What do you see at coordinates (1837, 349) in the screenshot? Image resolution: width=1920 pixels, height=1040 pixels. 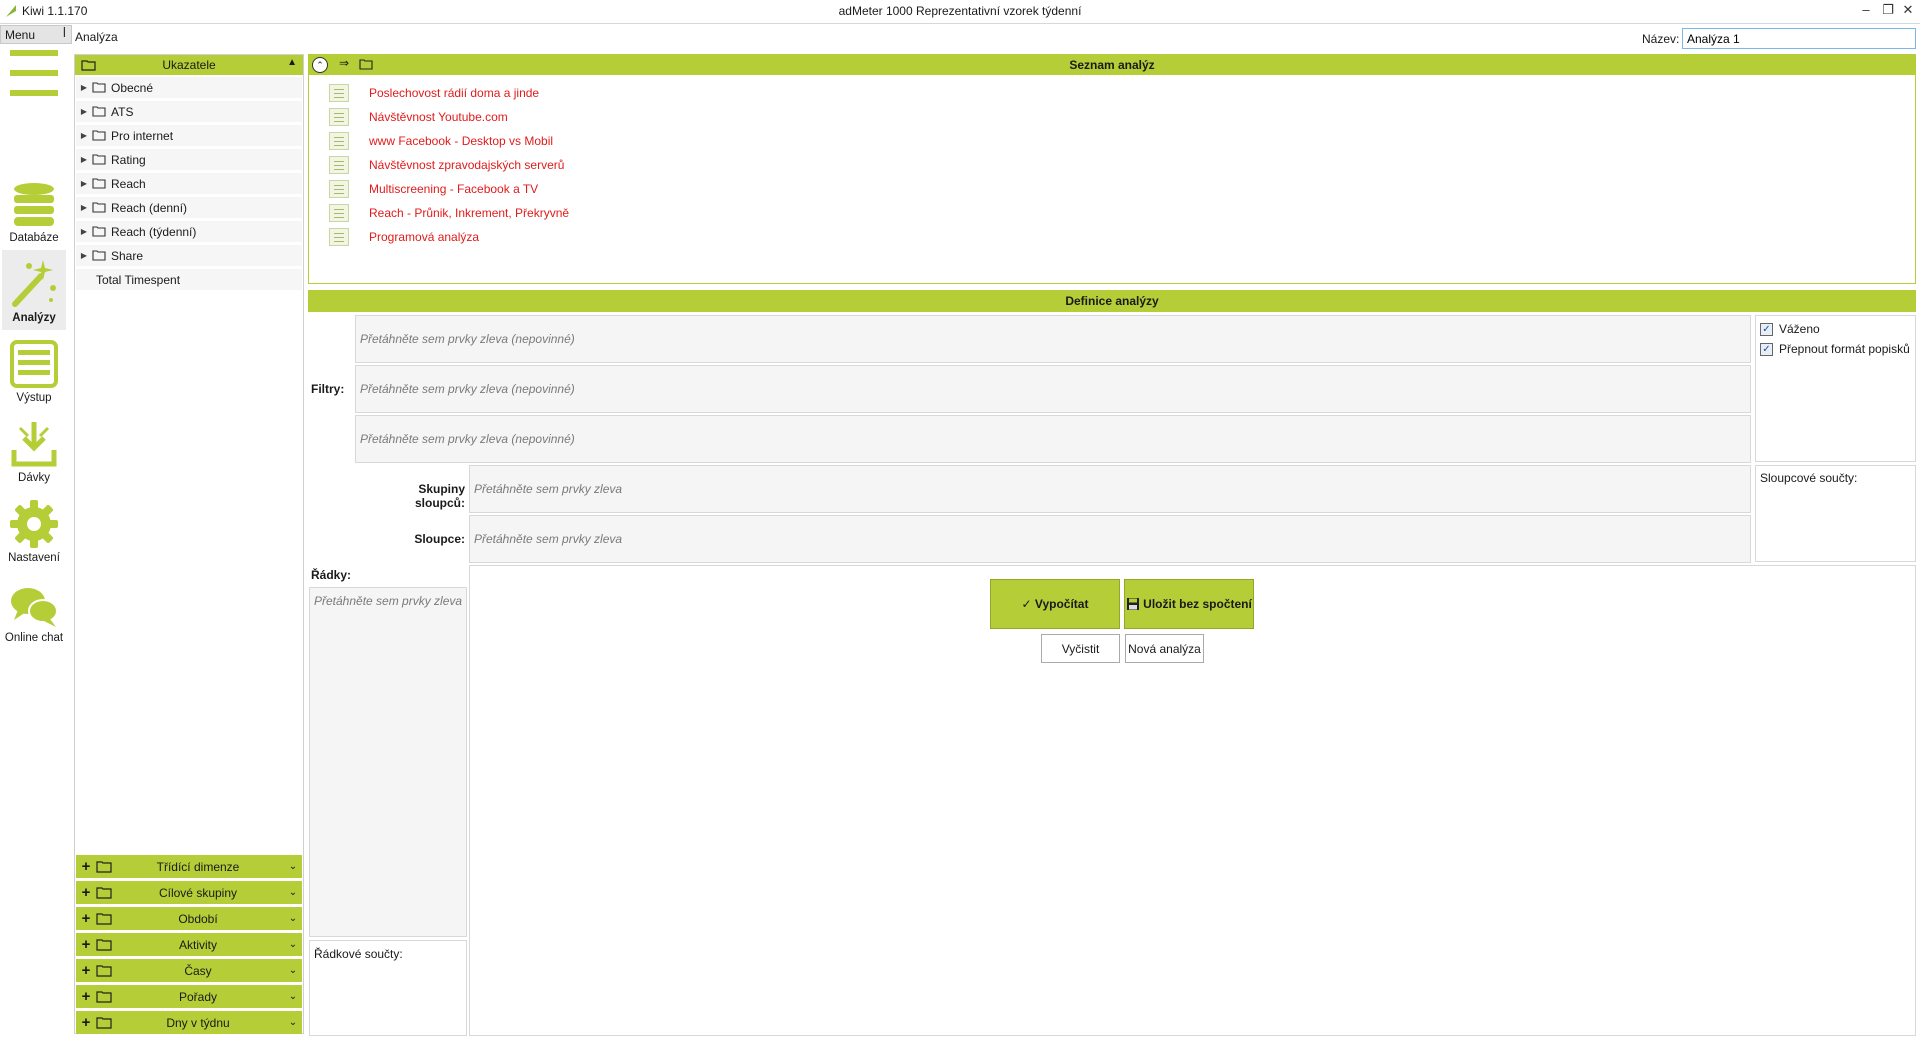 I see `switch-format-checkbox: ✓ Přepnout formát popisků` at bounding box center [1837, 349].